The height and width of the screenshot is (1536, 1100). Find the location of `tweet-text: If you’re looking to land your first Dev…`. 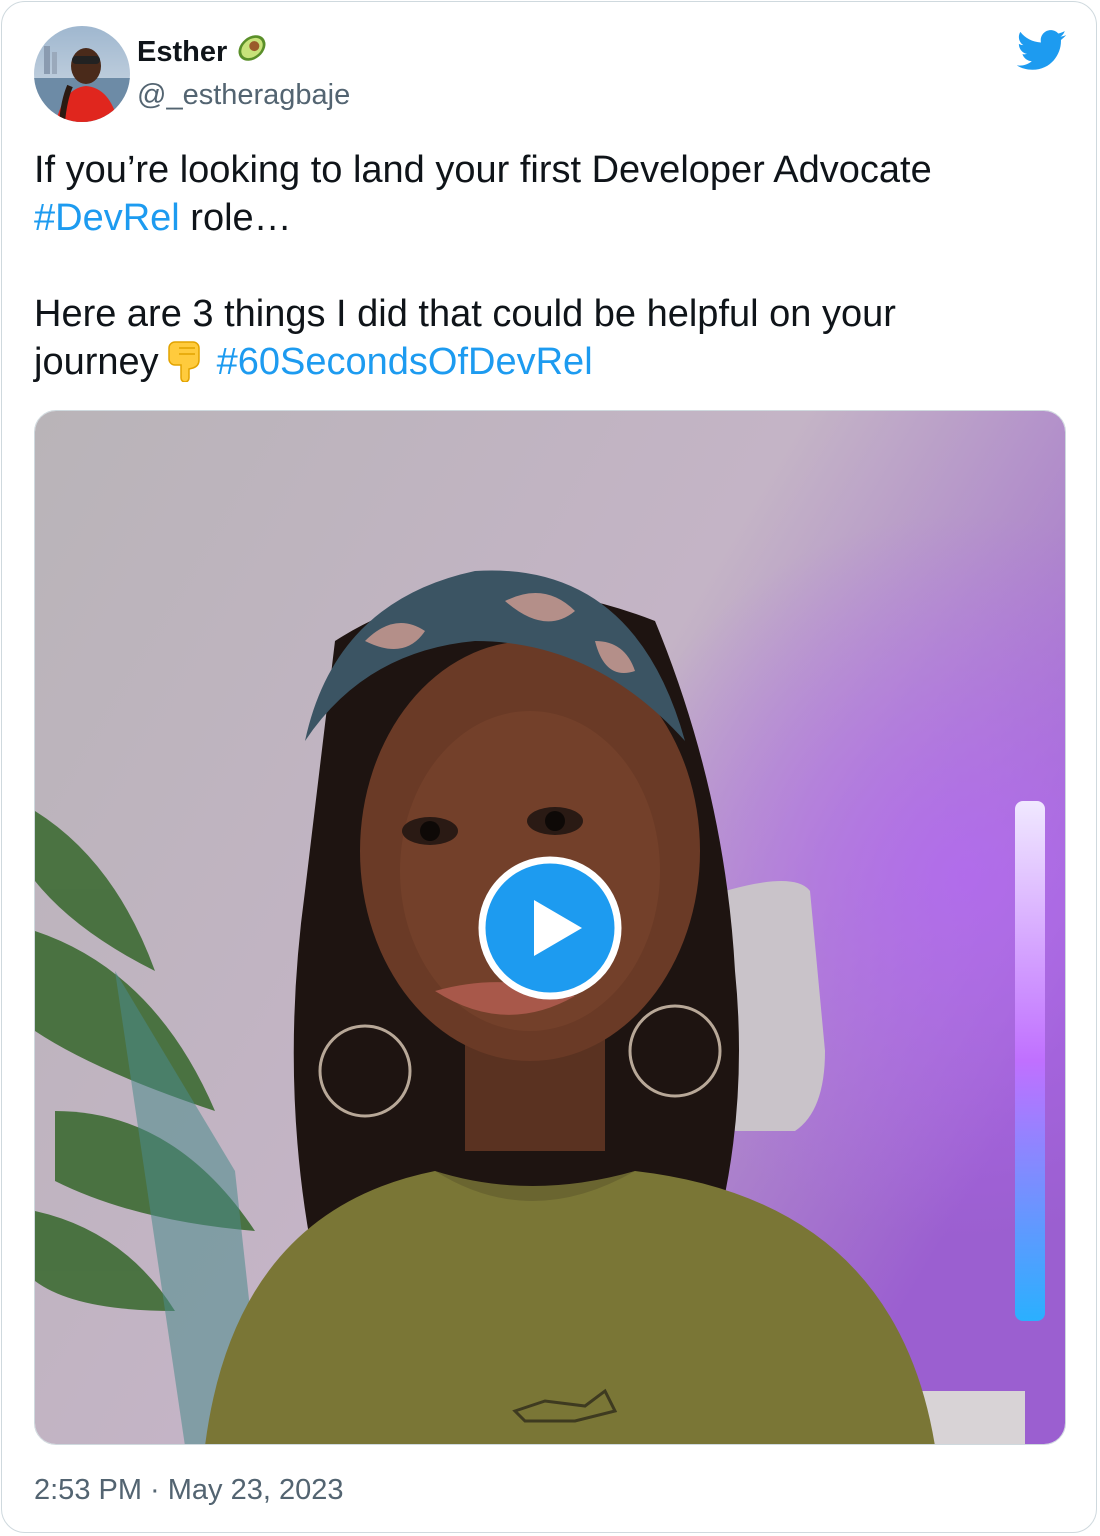

tweet-text: If you’re looking to land your first Dev… is located at coordinates (544, 266).